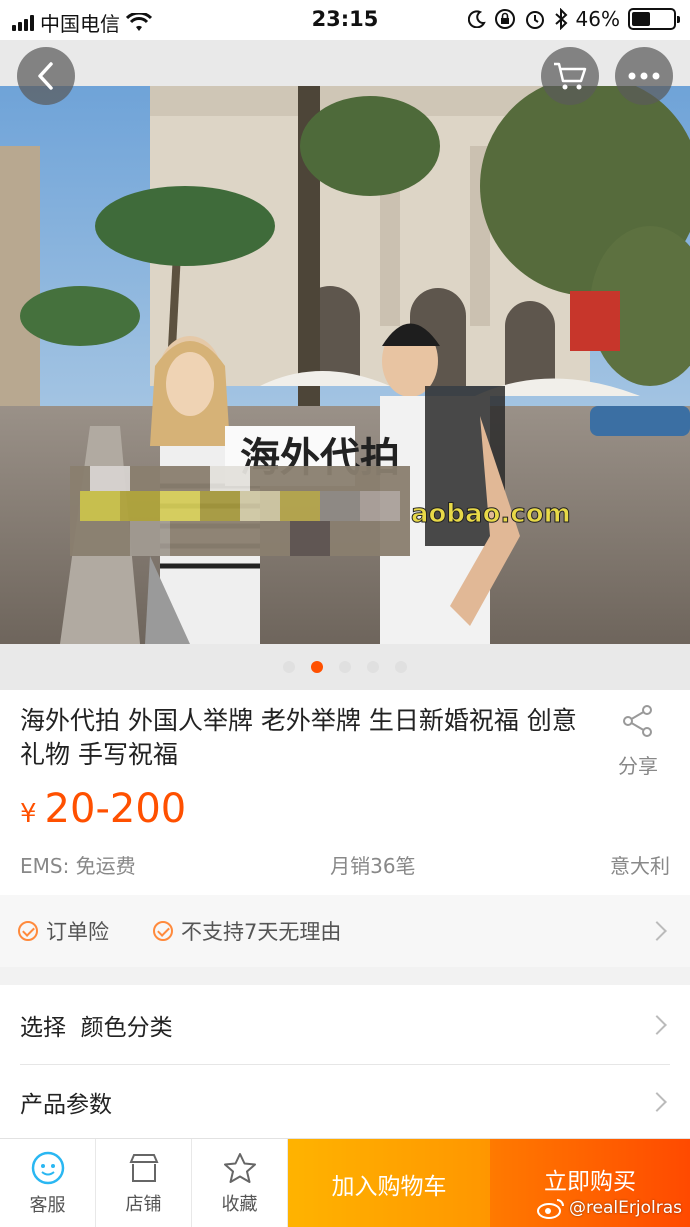 Image resolution: width=690 pixels, height=1227 pixels. I want to click on cart-icon, so click(570, 76).